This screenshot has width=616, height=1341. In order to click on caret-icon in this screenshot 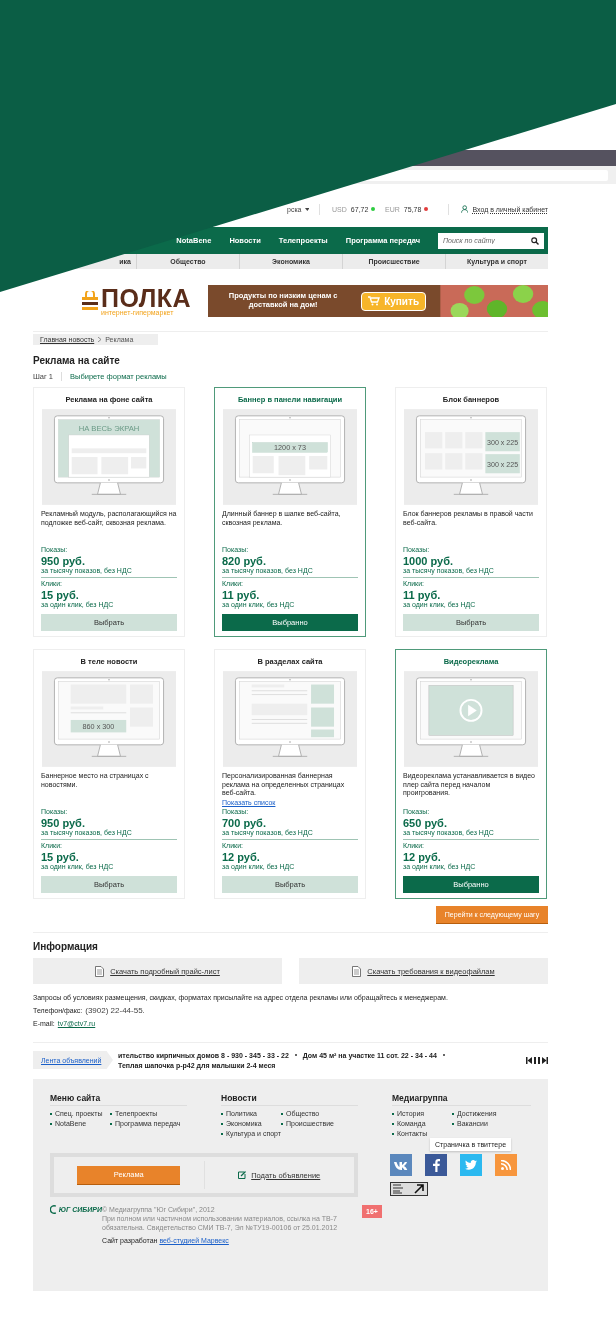, I will do `click(307, 209)`.